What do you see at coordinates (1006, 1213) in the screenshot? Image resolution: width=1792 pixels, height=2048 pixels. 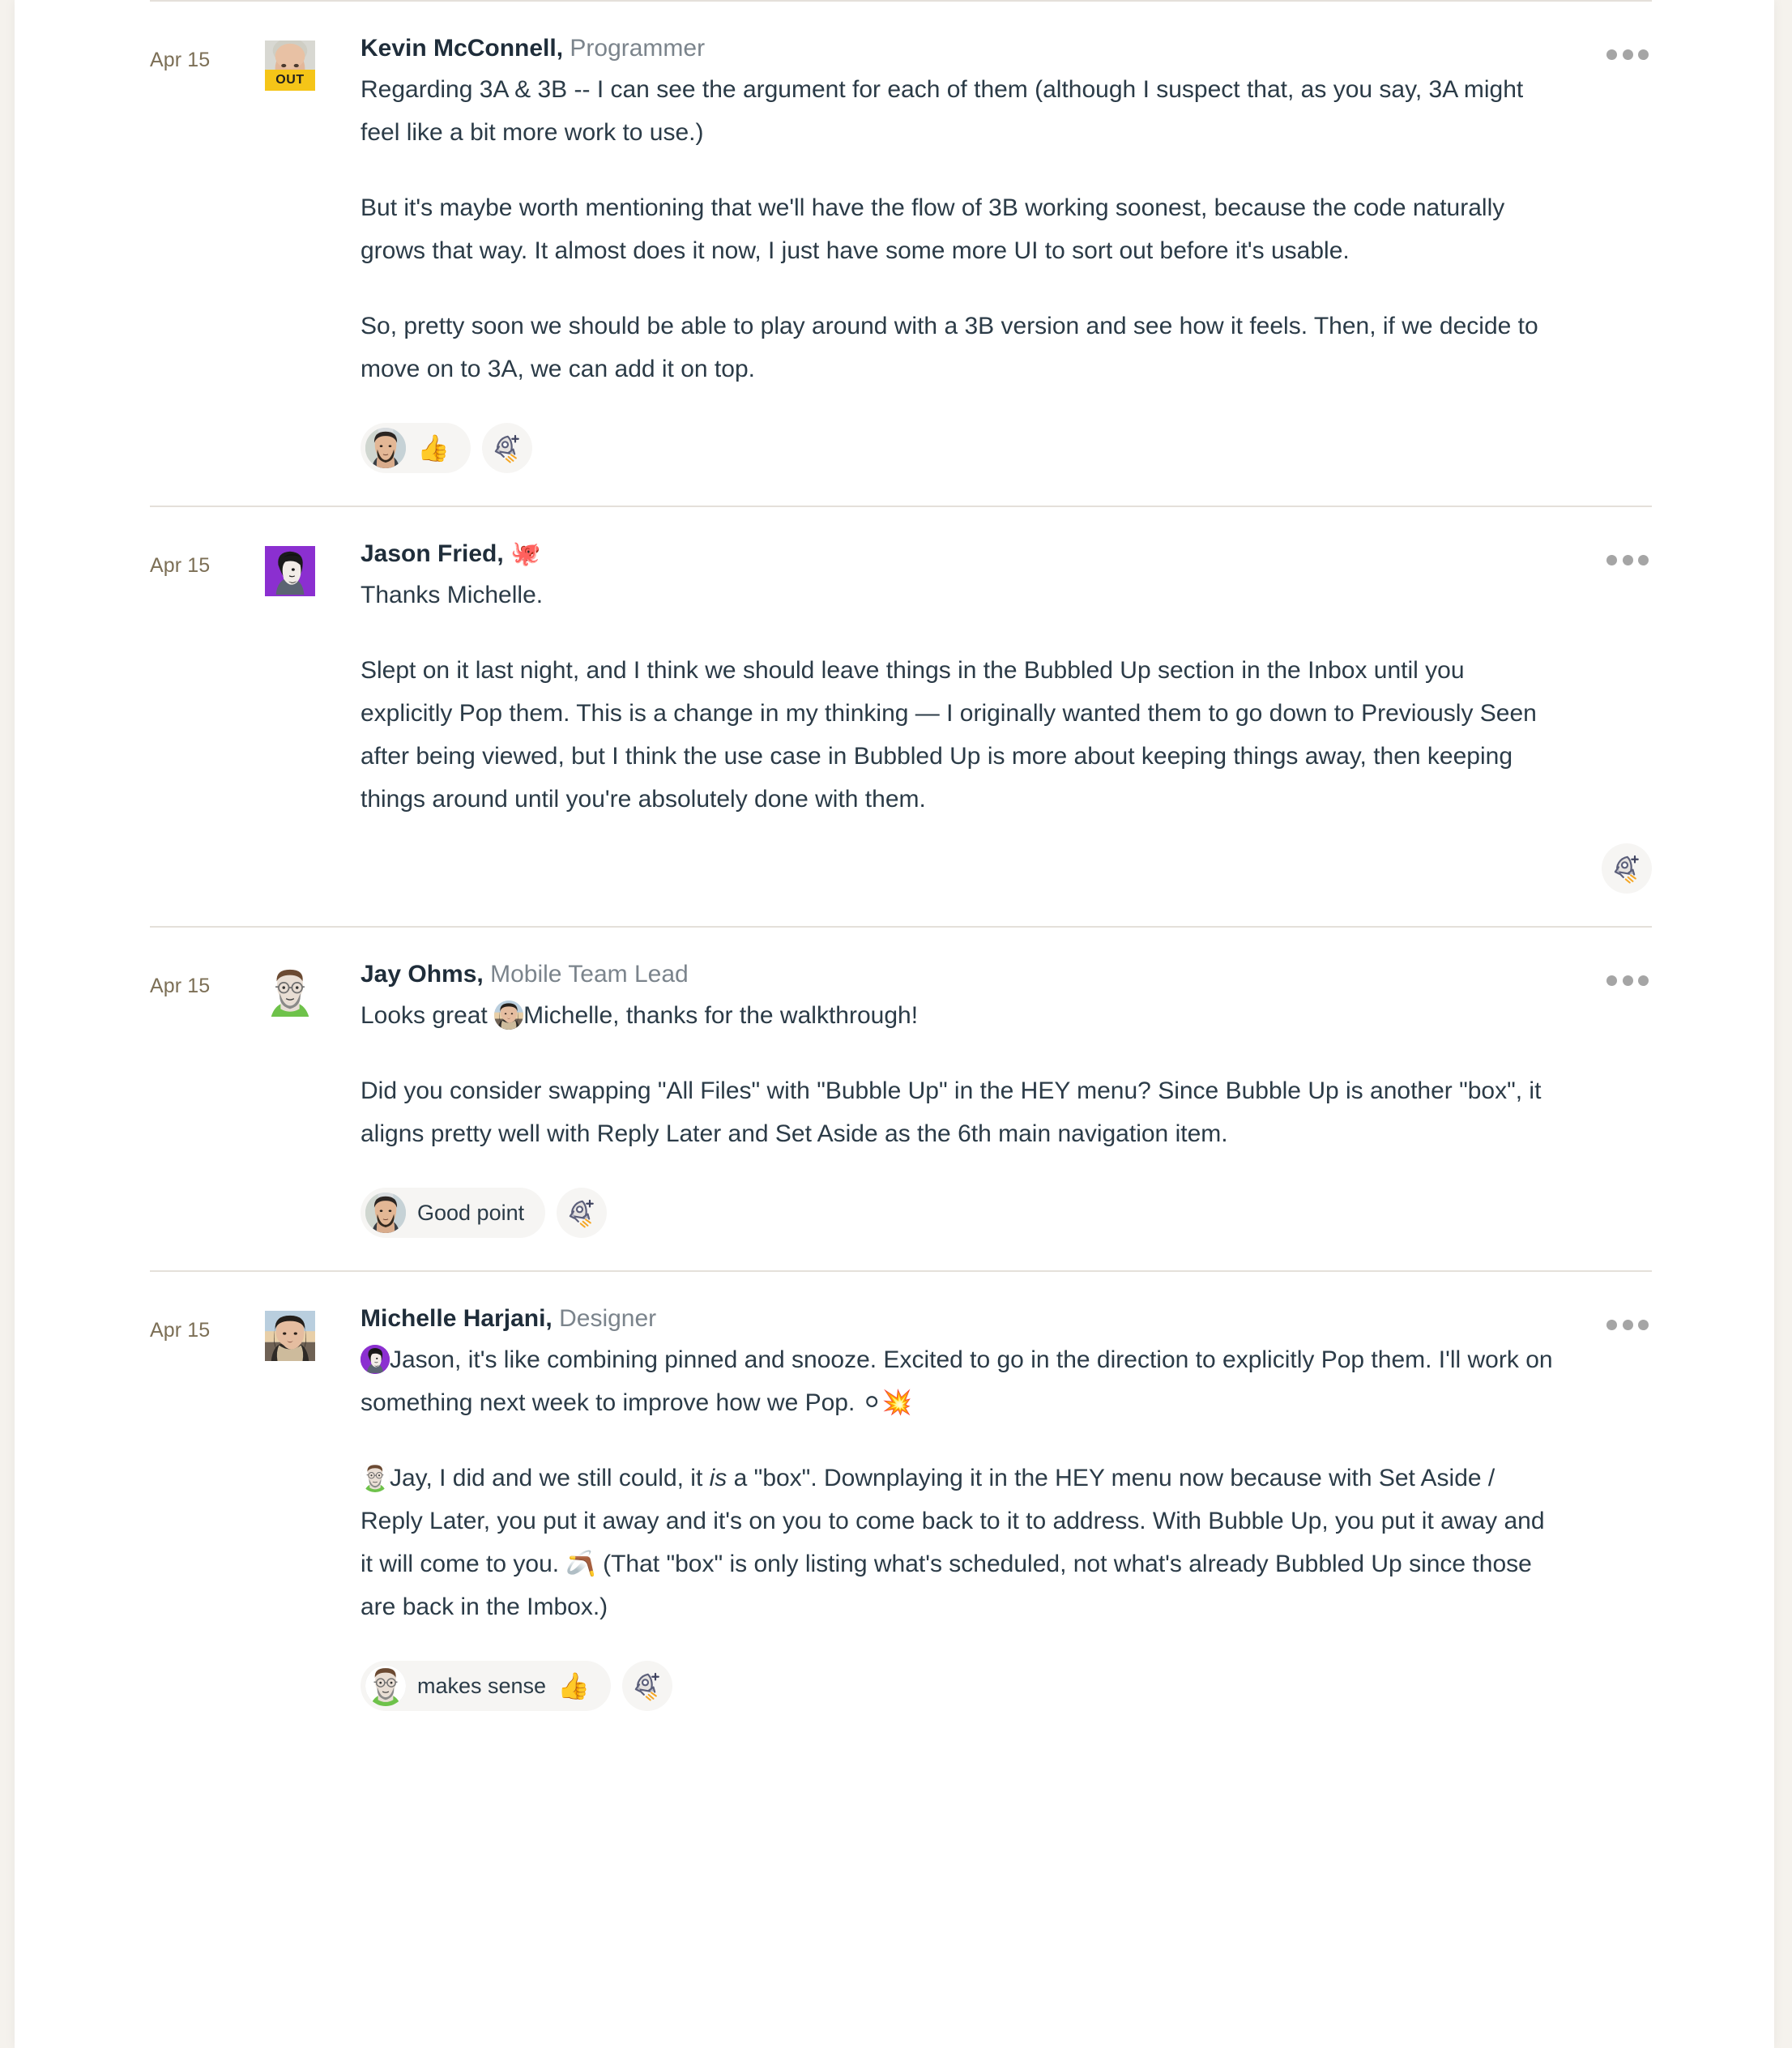 I see `reaction-bar: Good point` at bounding box center [1006, 1213].